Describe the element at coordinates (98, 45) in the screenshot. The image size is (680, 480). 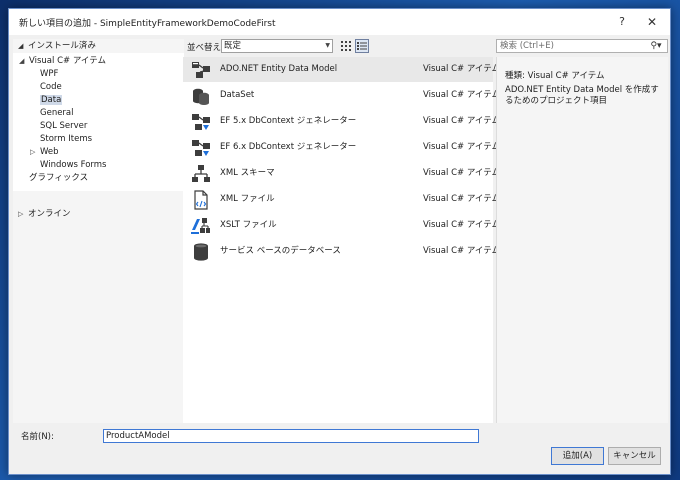
I see `installed-header: ◢ インストール済み` at that location.